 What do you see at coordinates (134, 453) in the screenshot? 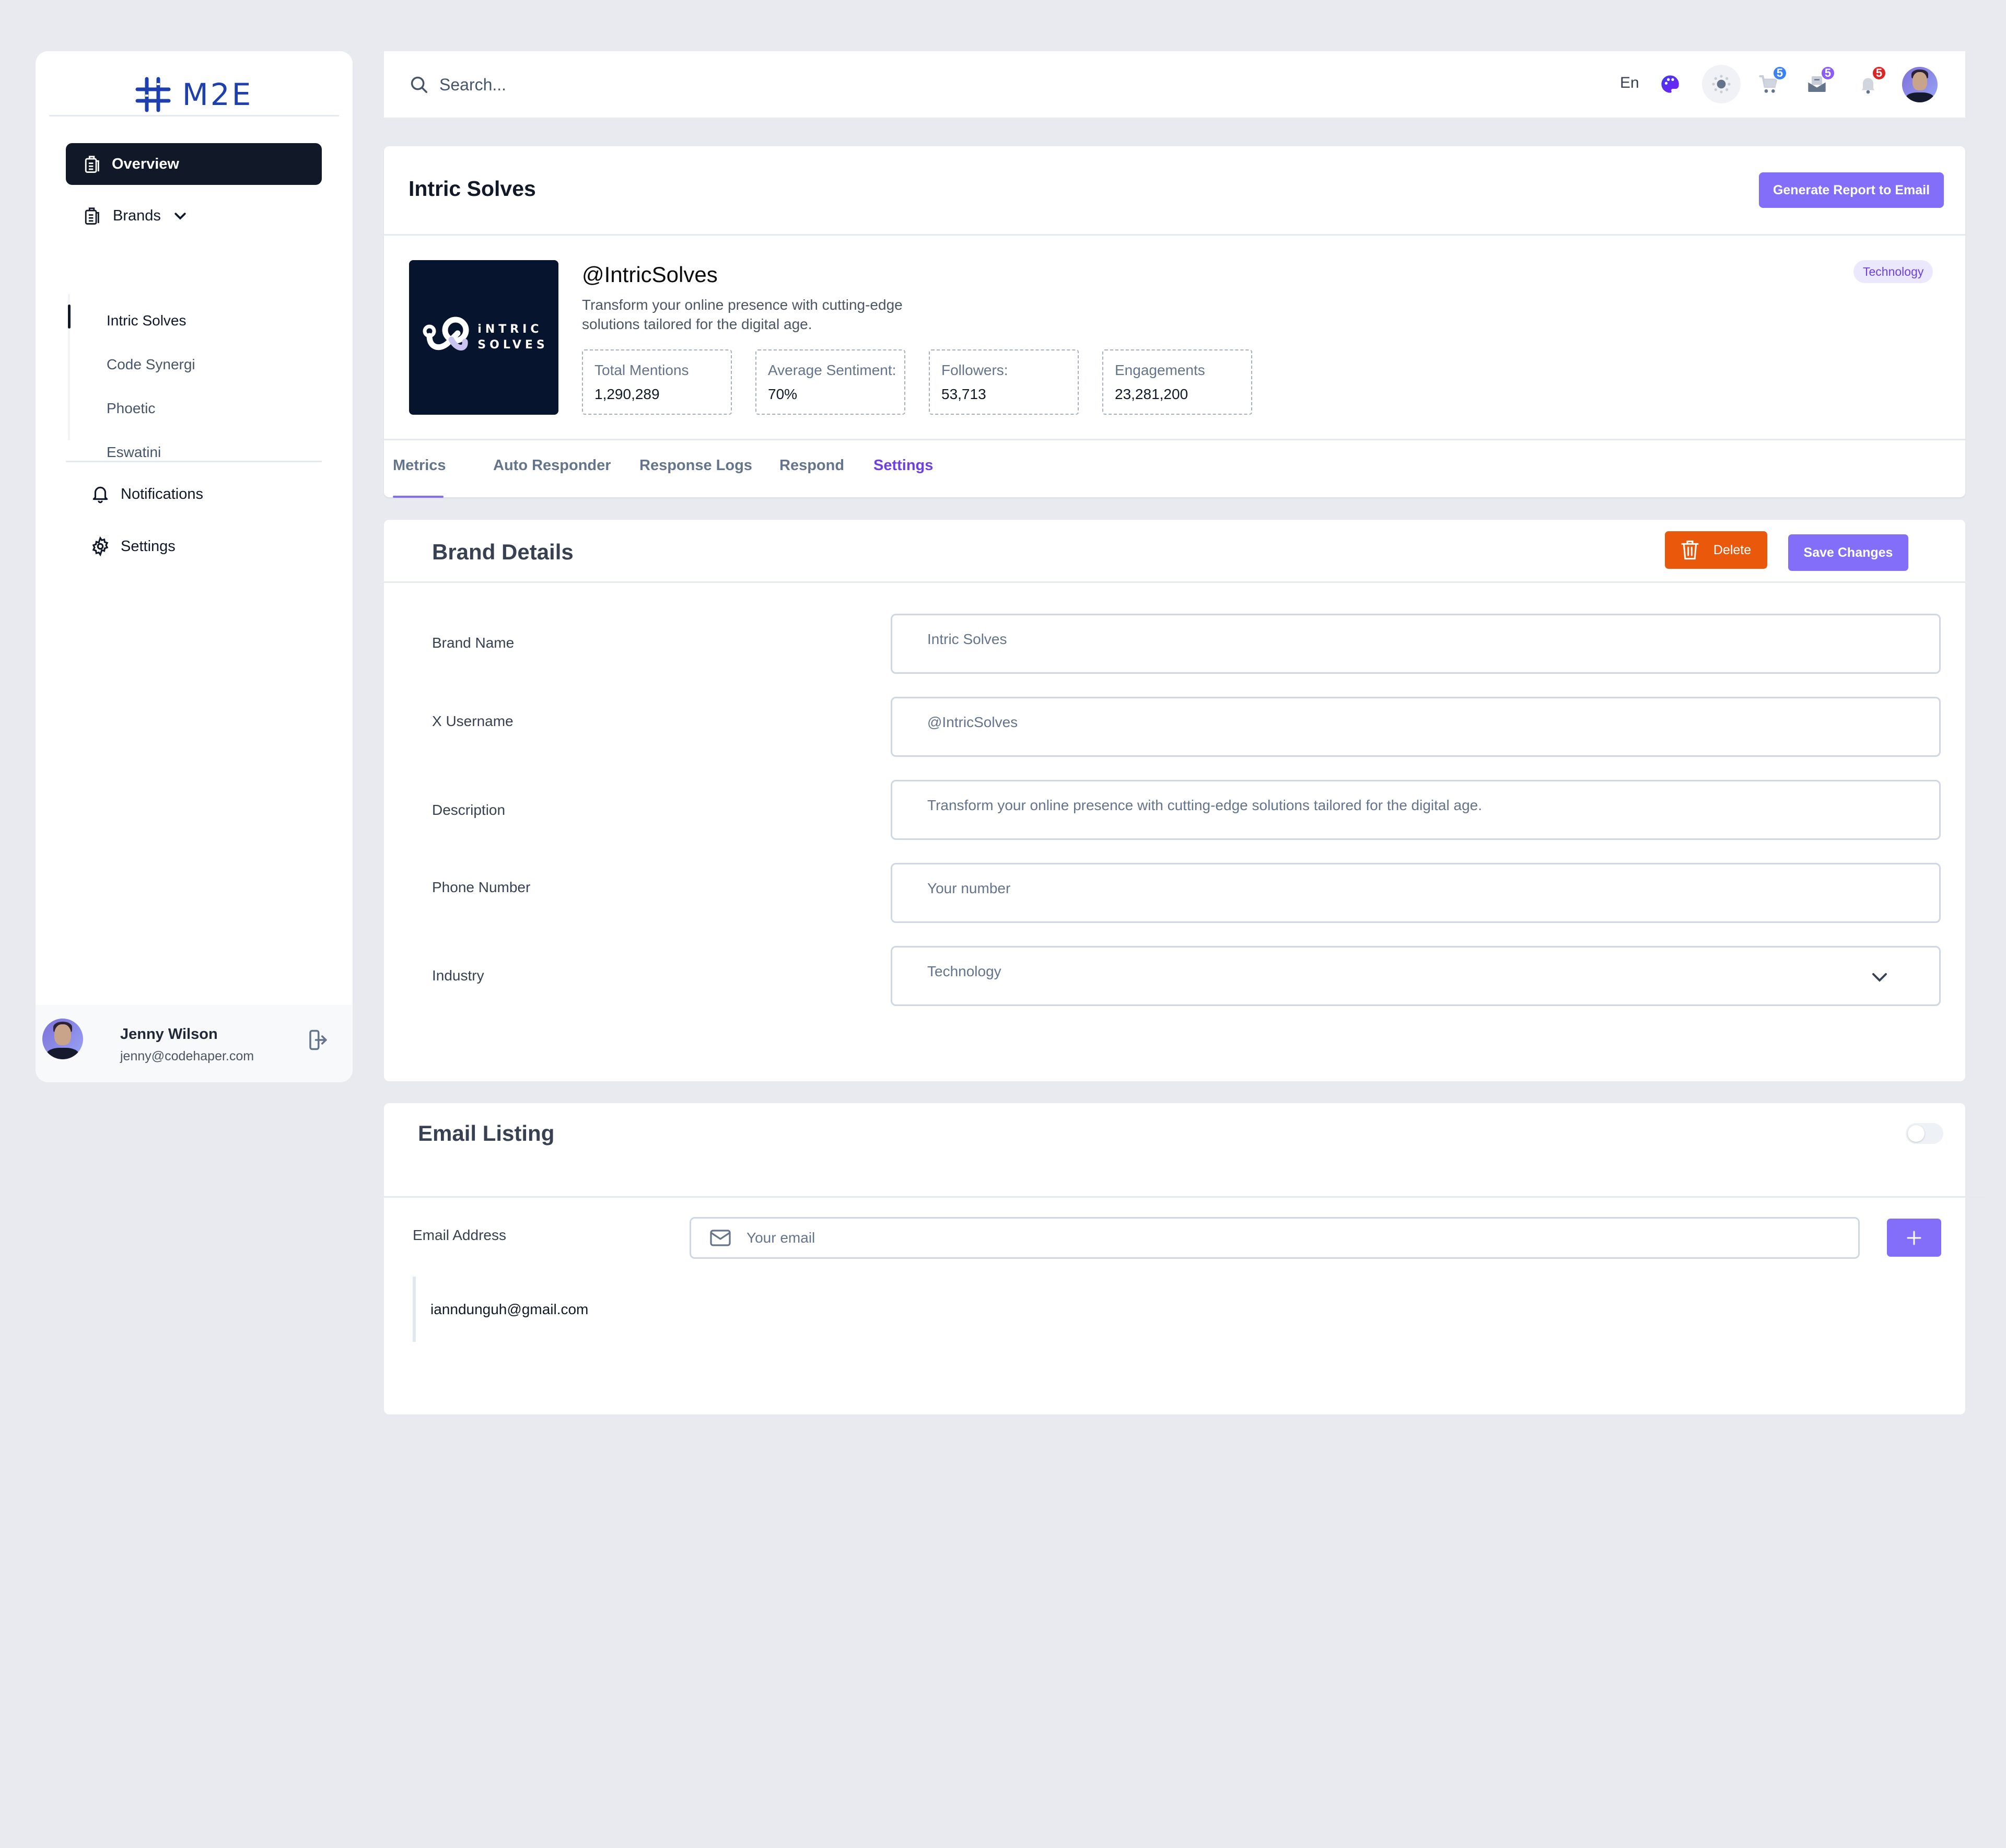
I see `sidebar-brand-eswatini: Eswatini` at bounding box center [134, 453].